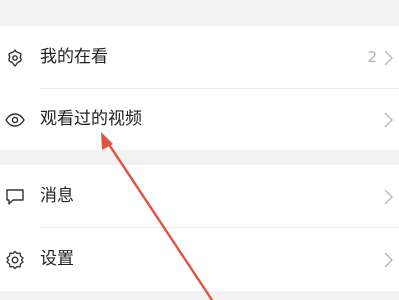  Describe the element at coordinates (57, 196) in the screenshot. I see `menu-item-label: 消息` at that location.